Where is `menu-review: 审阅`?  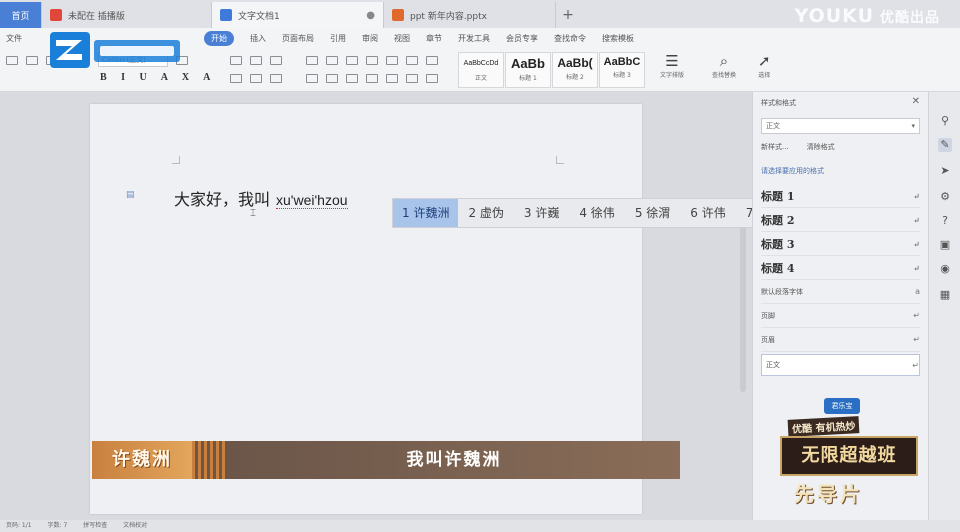 menu-review: 审阅 is located at coordinates (370, 38).